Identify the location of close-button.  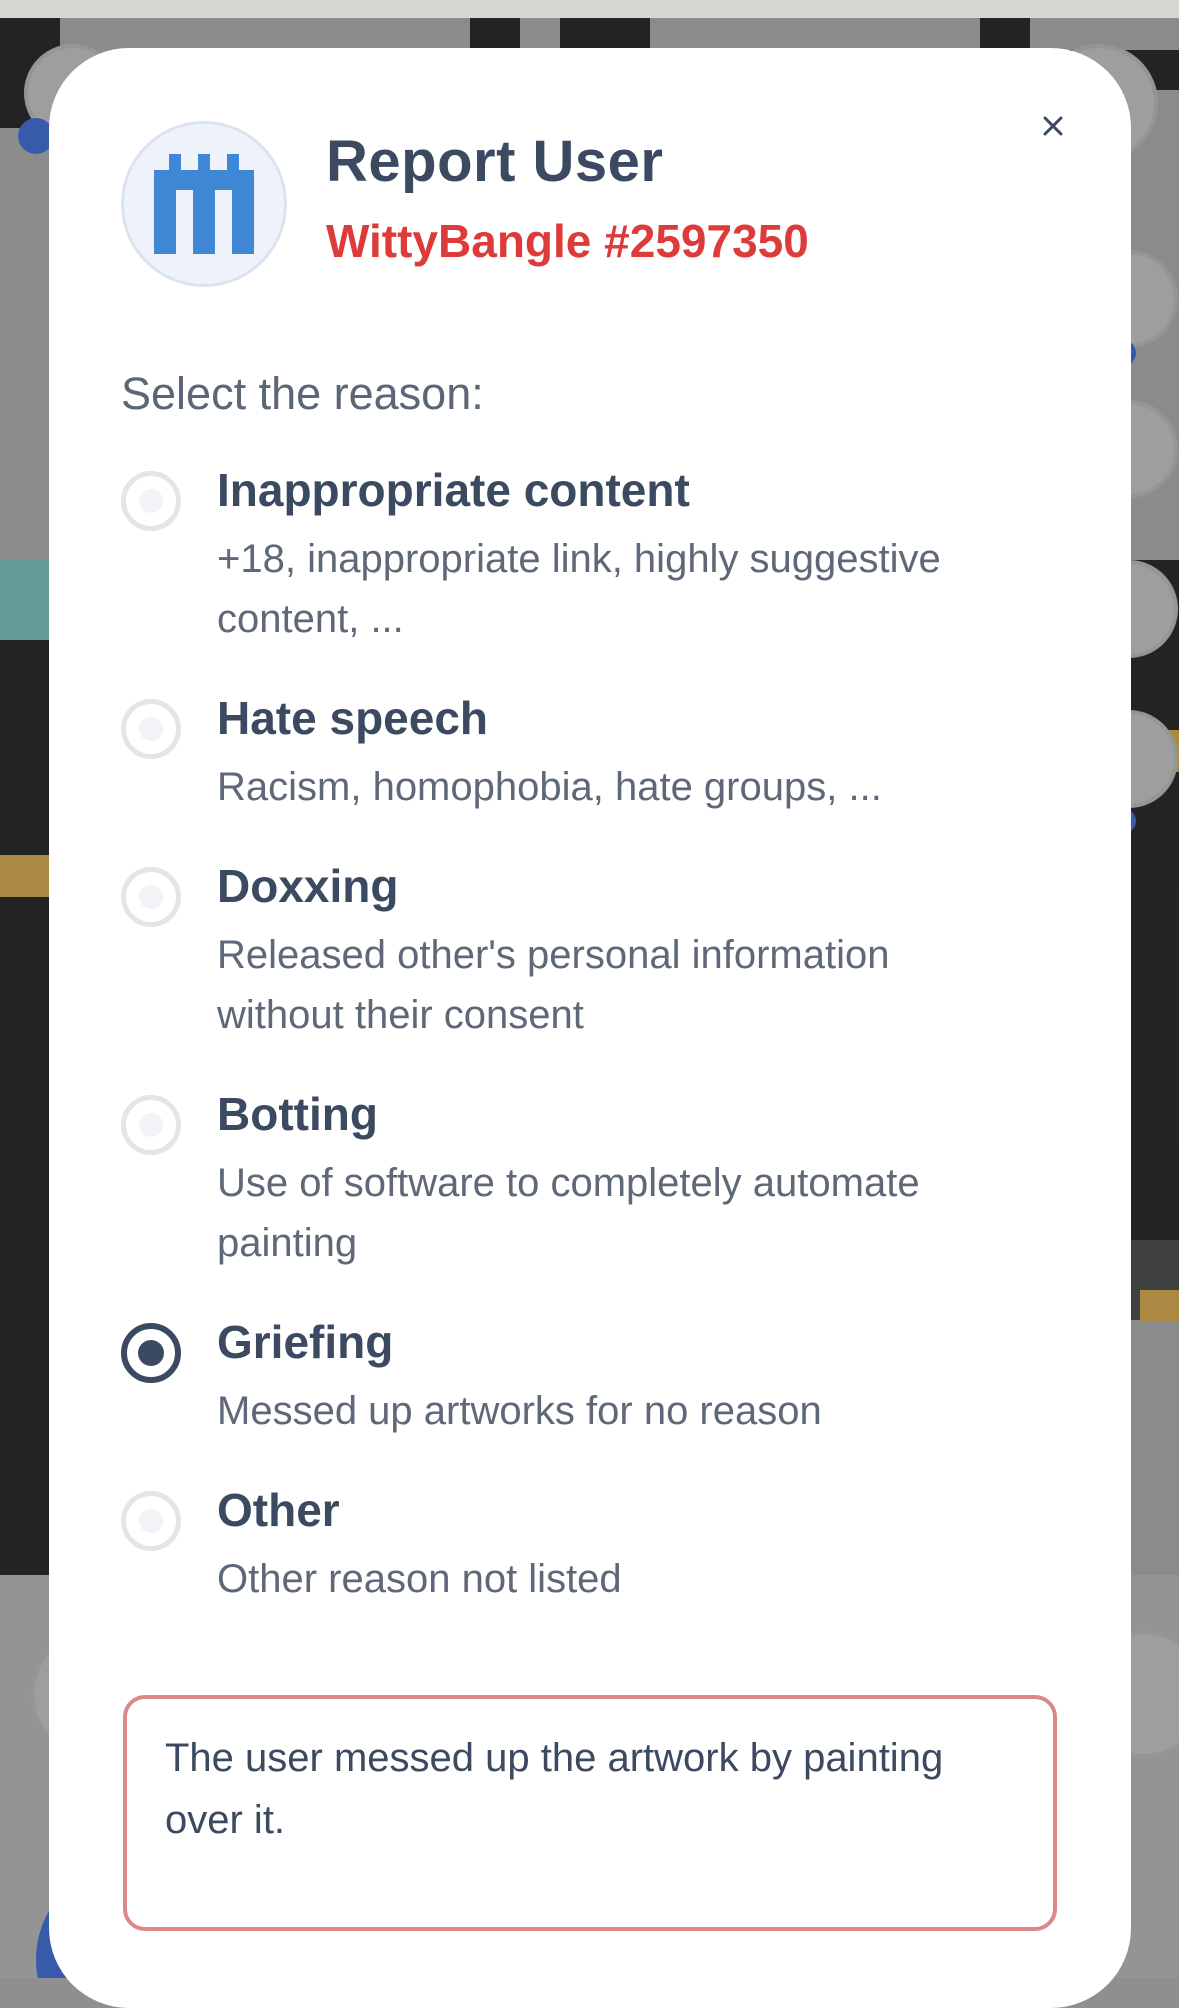
(1053, 126).